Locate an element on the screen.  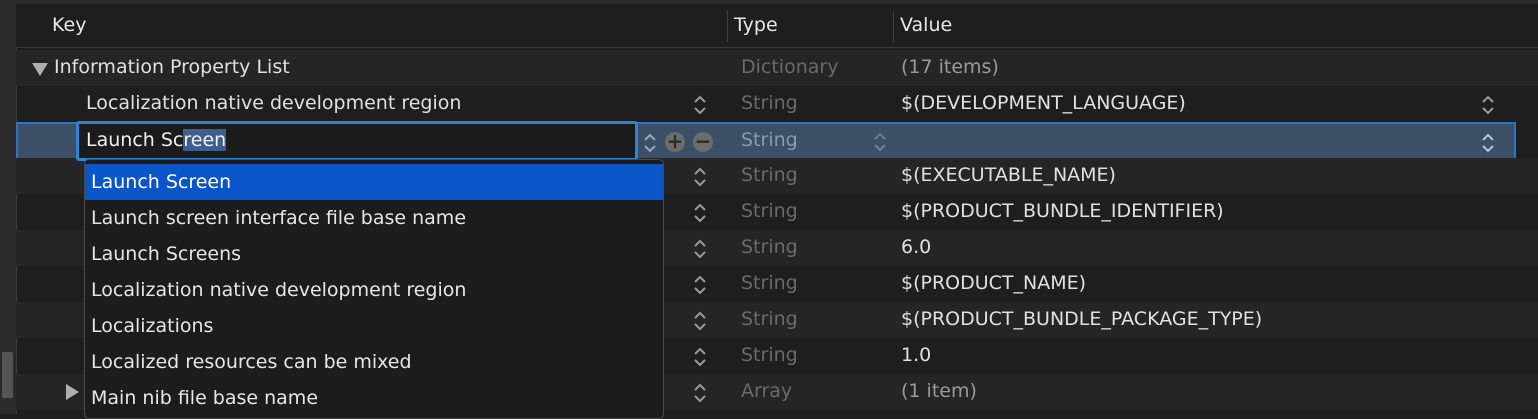
add-icon: + is located at coordinates (675, 141).